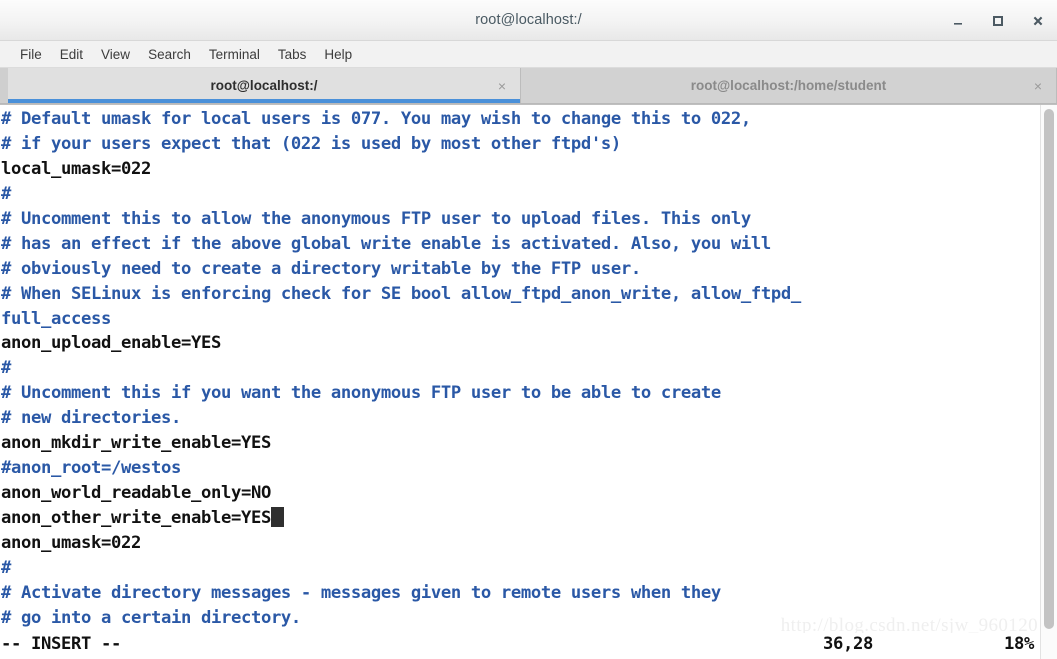  I want to click on terminal-line: full_access, so click(520, 319).